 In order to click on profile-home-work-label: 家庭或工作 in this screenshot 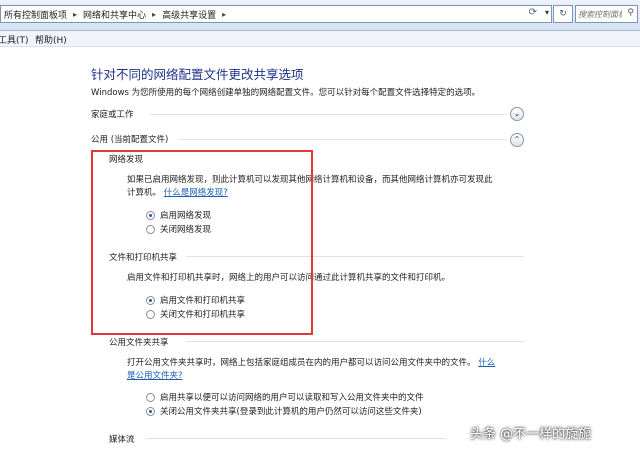, I will do `click(112, 114)`.